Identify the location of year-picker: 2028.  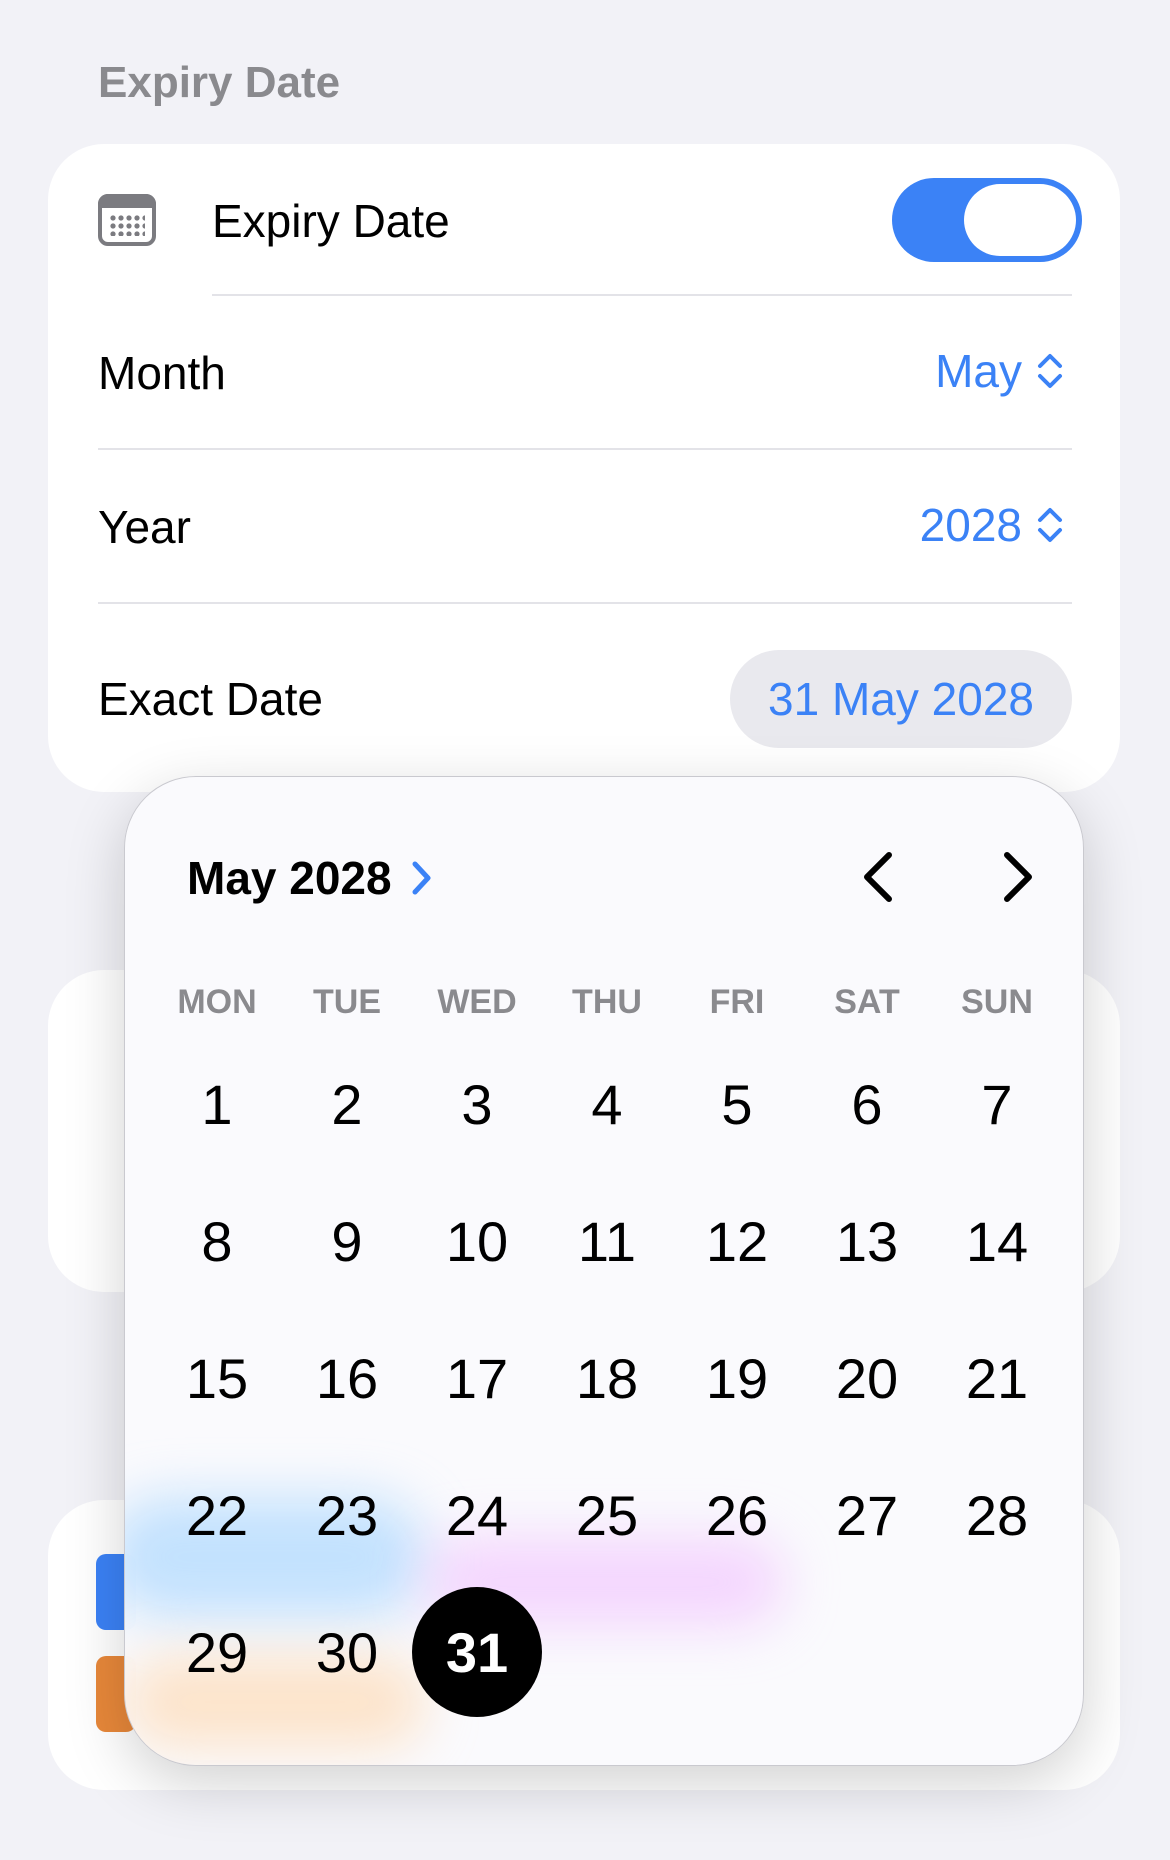
(992, 525).